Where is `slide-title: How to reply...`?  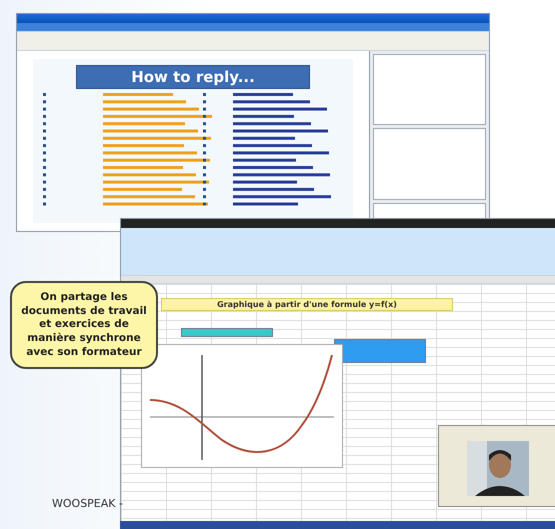
slide-title: How to reply... is located at coordinates (193, 77).